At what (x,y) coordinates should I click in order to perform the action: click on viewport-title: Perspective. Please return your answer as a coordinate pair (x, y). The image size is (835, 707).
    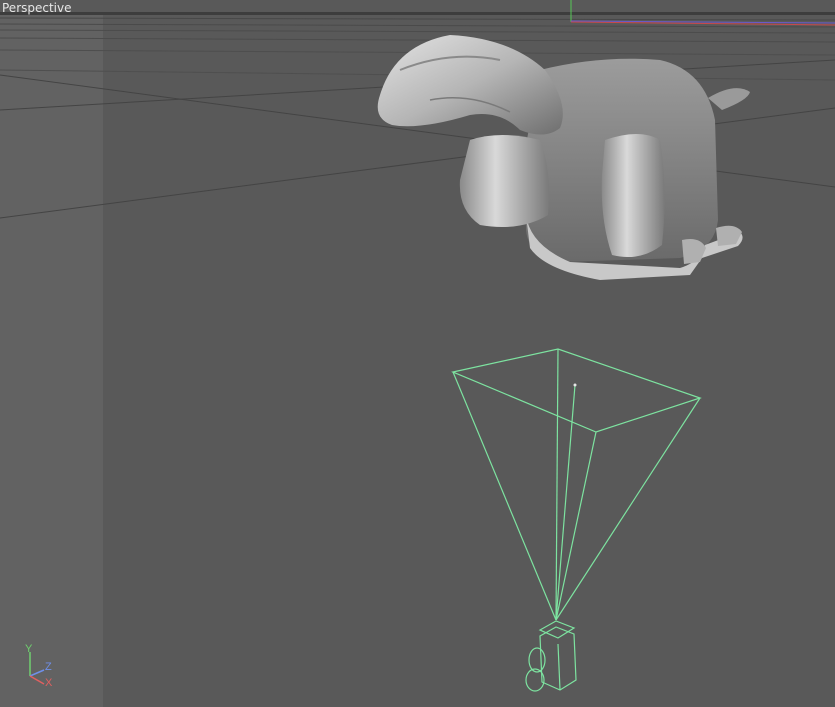
    Looking at the image, I should click on (37, 8).